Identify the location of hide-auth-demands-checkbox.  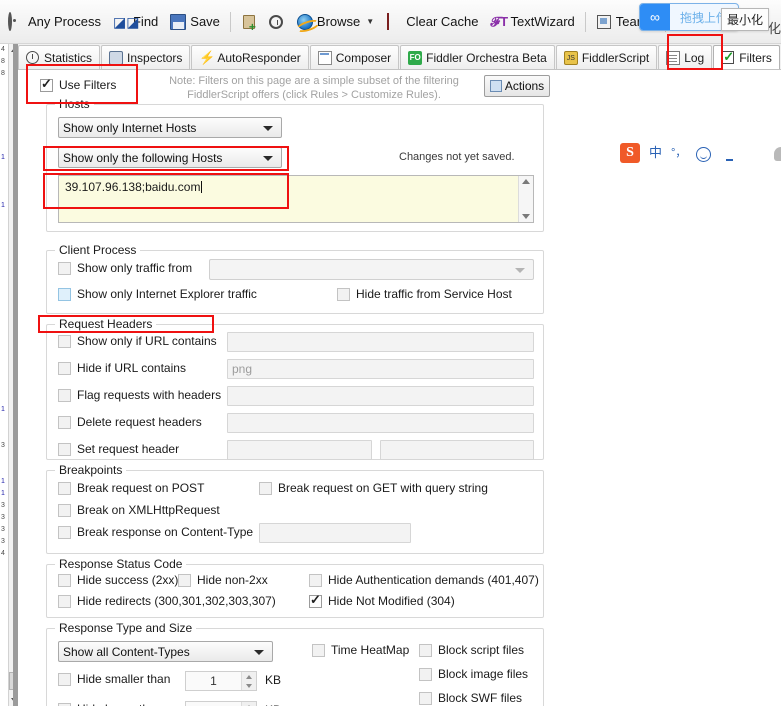
(315, 580).